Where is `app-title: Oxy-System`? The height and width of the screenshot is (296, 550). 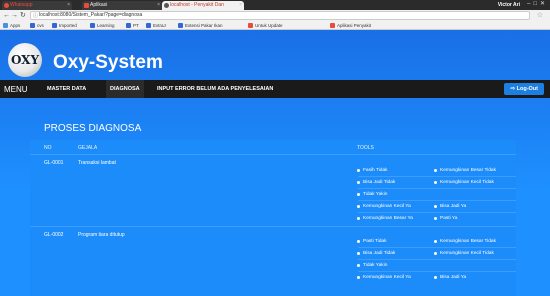
app-title: Oxy-System is located at coordinates (108, 63).